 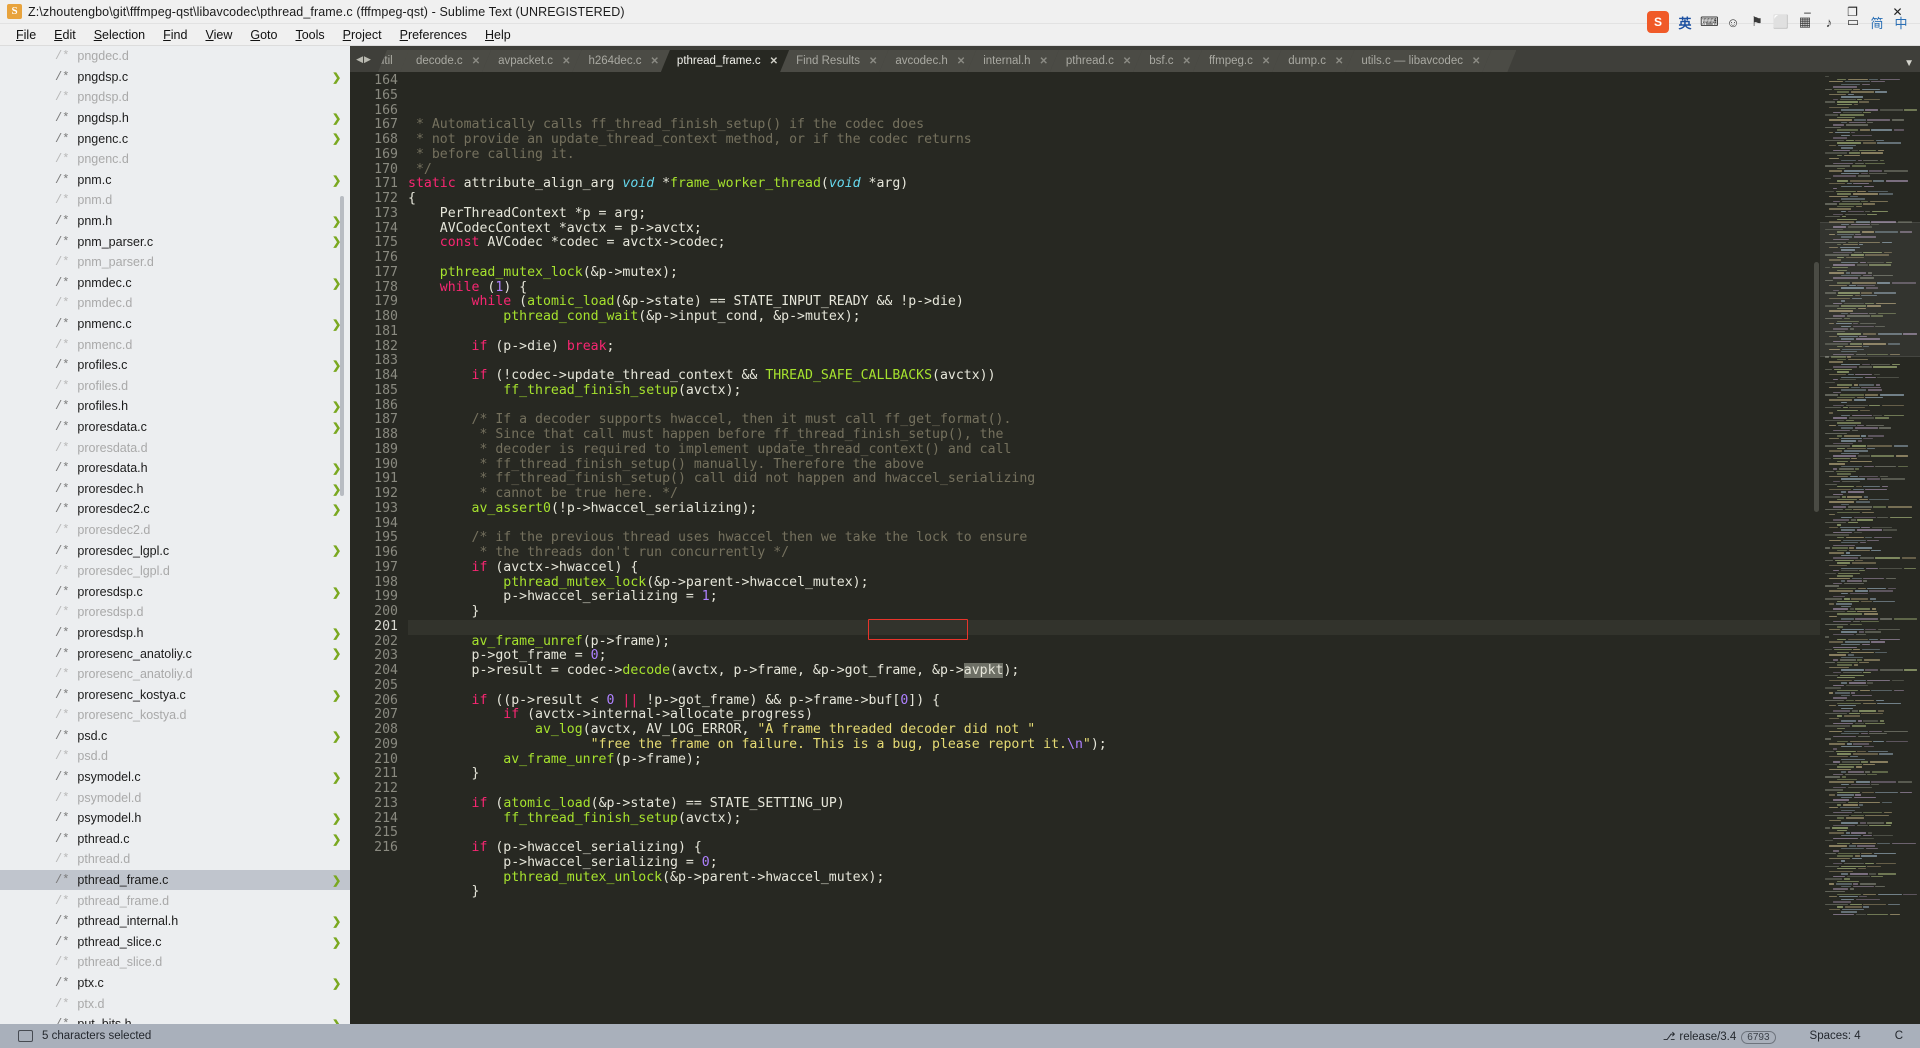 What do you see at coordinates (1877, 22) in the screenshot?
I see `simplified-icon: 简` at bounding box center [1877, 22].